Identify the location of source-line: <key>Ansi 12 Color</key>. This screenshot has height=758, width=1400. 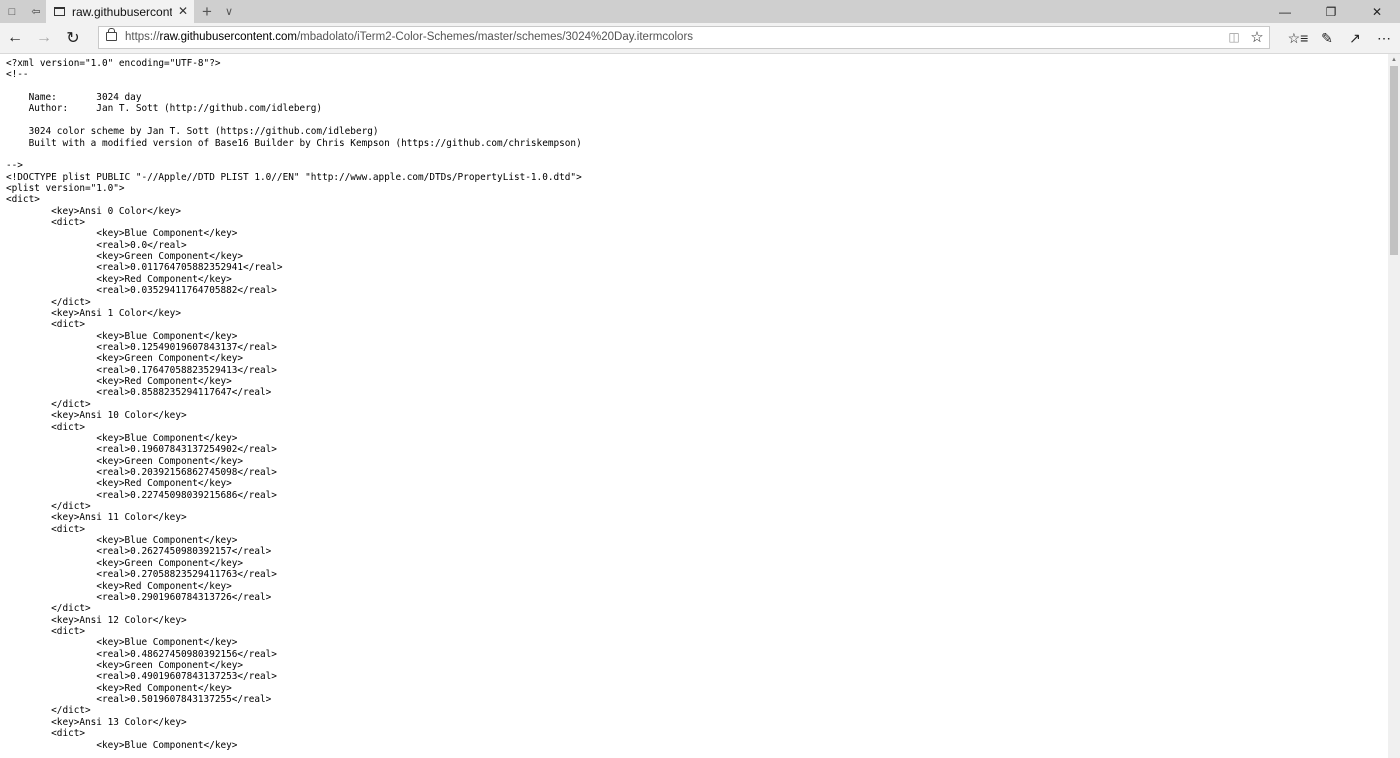
(96, 620).